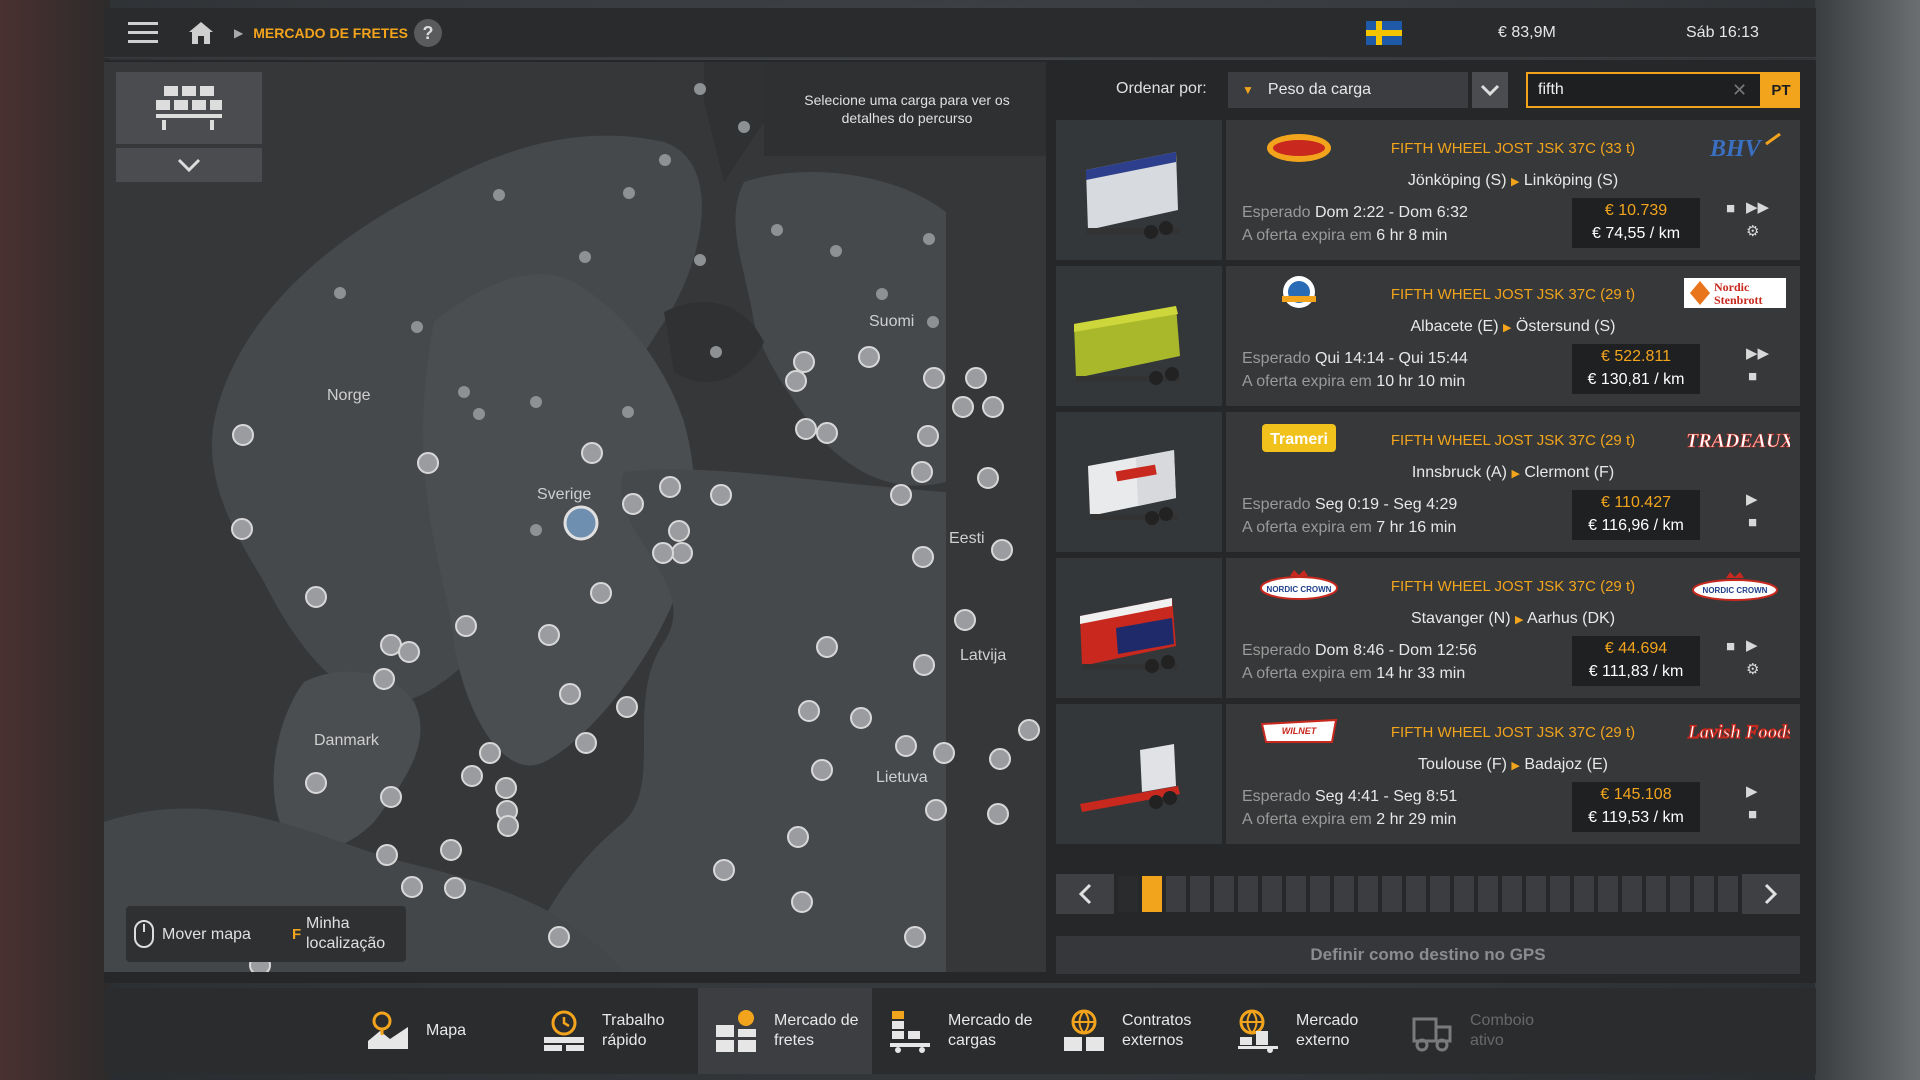  Describe the element at coordinates (1319, 89) in the screenshot. I see `sort-value: Peso da carga` at that location.